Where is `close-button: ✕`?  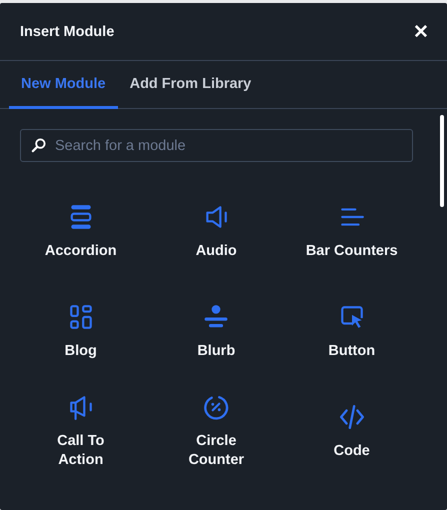
close-button: ✕ is located at coordinates (421, 32).